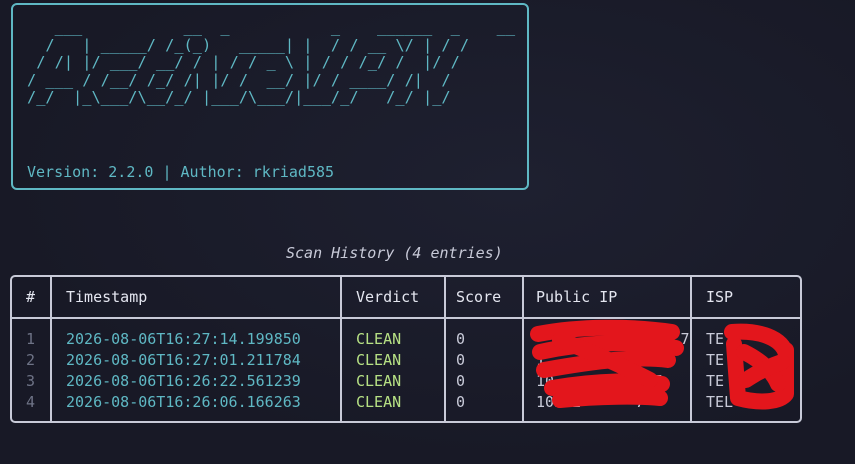  I want to click on column-header-public-ip: Public IP, so click(577, 297).